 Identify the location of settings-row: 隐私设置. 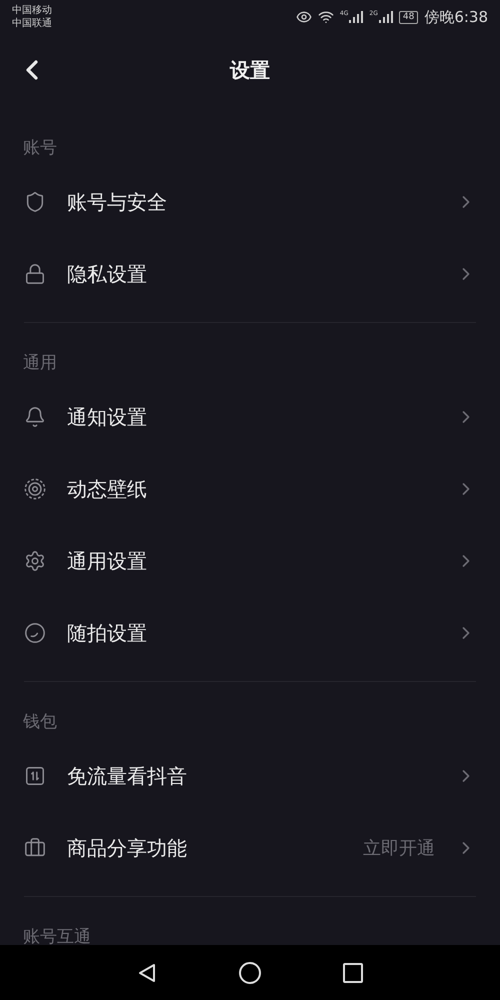
(250, 274).